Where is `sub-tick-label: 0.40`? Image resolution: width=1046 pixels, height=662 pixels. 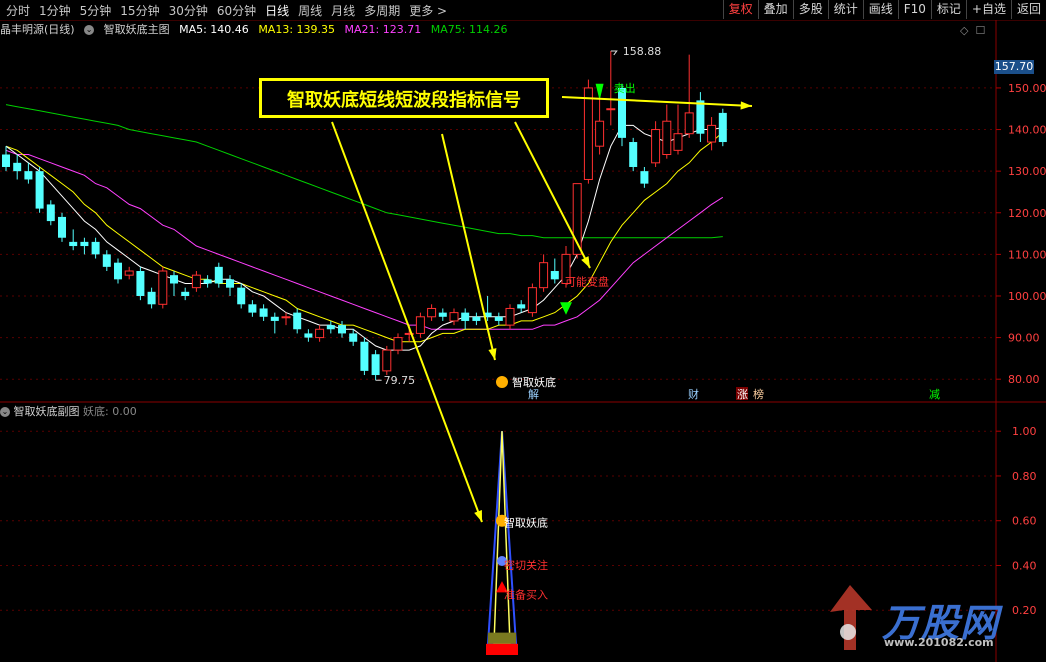
sub-tick-label: 0.40 is located at coordinates (1024, 565).